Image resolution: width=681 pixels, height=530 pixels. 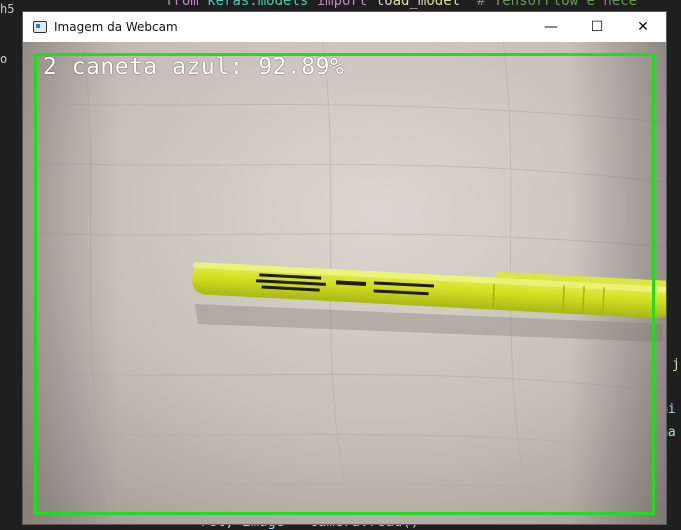 What do you see at coordinates (676, 364) in the screenshot?
I see `code-fragment: j` at bounding box center [676, 364].